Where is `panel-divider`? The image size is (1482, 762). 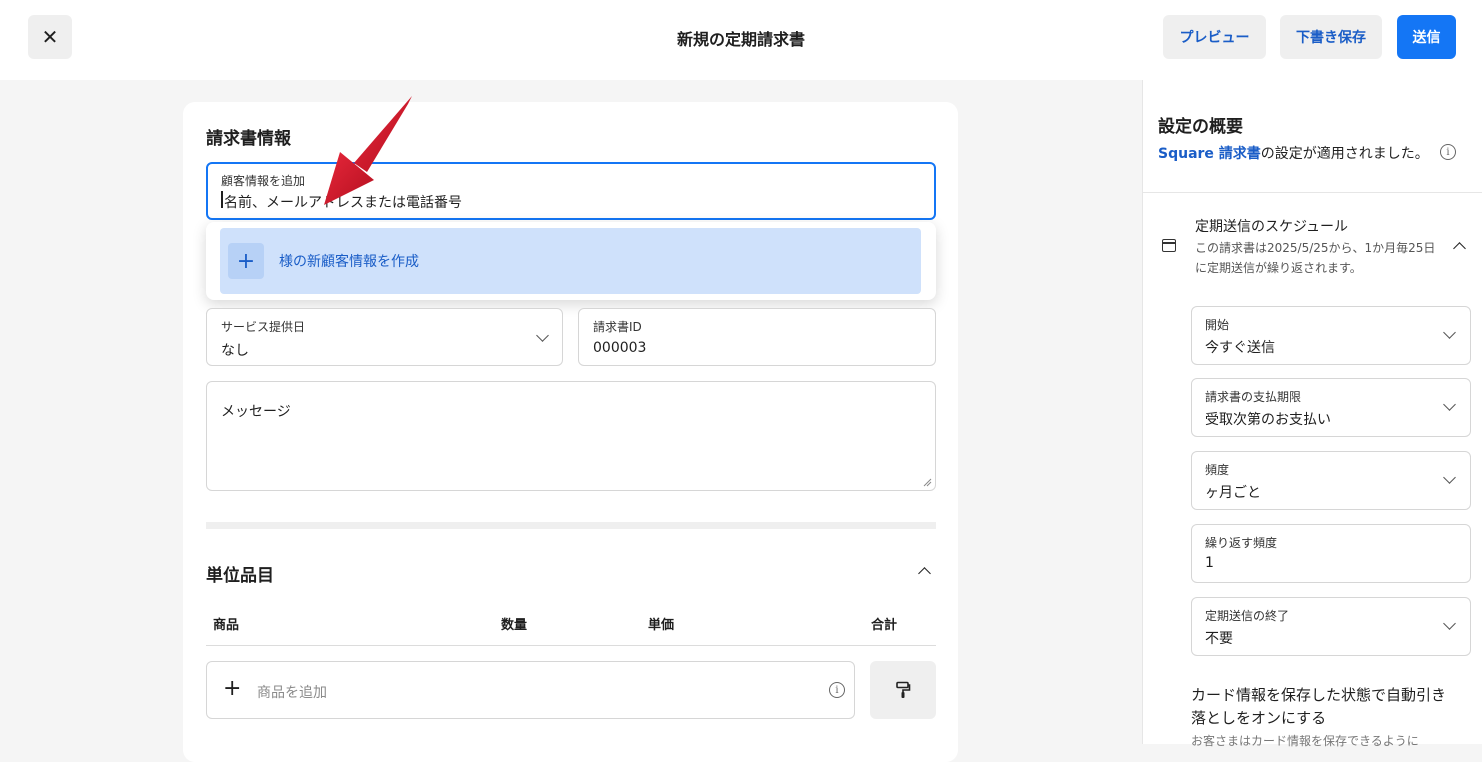 panel-divider is located at coordinates (1312, 192).